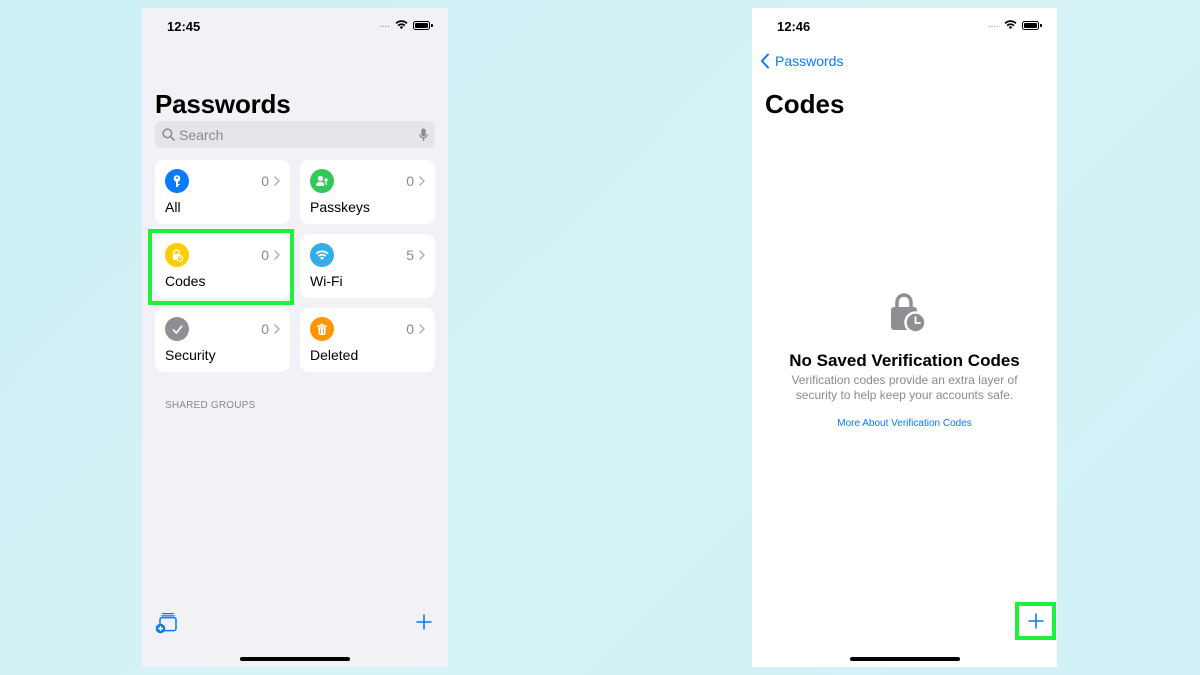 This screenshot has height=675, width=1200. What do you see at coordinates (904, 423) in the screenshot?
I see `more-about-verification-codes-link: More About Verification Codes` at bounding box center [904, 423].